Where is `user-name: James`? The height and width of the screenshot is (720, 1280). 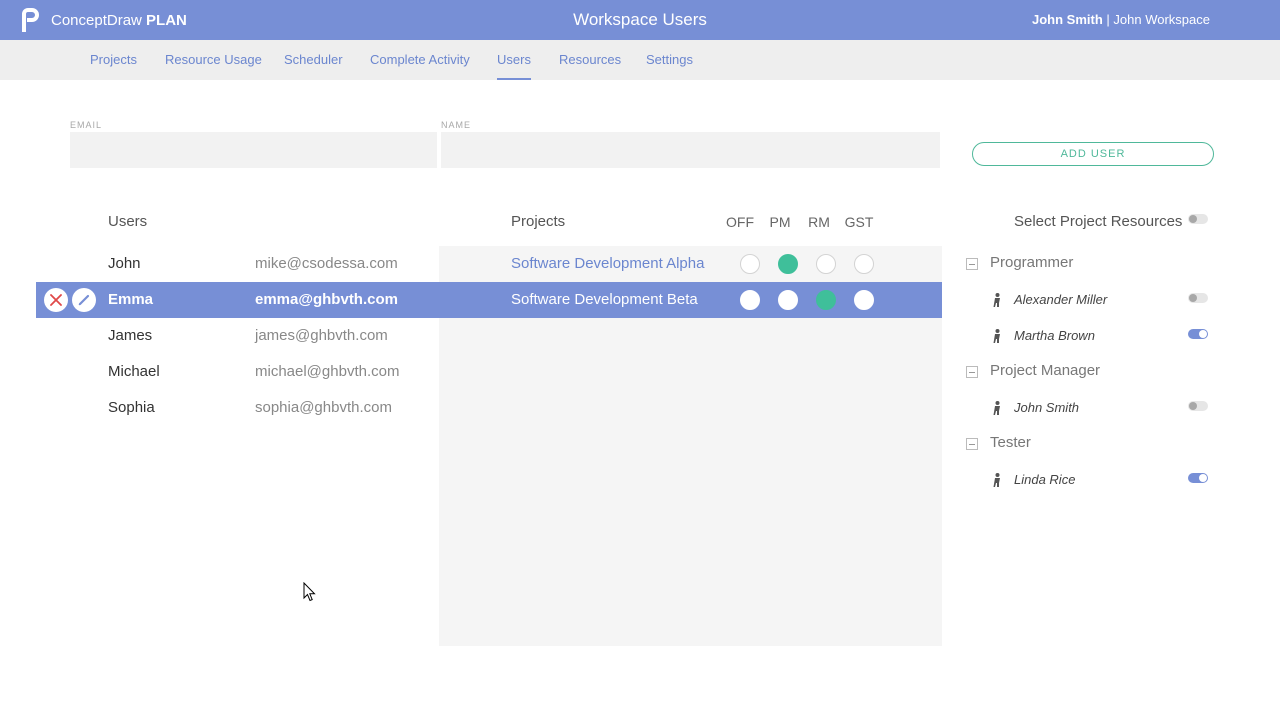 user-name: James is located at coordinates (130, 335).